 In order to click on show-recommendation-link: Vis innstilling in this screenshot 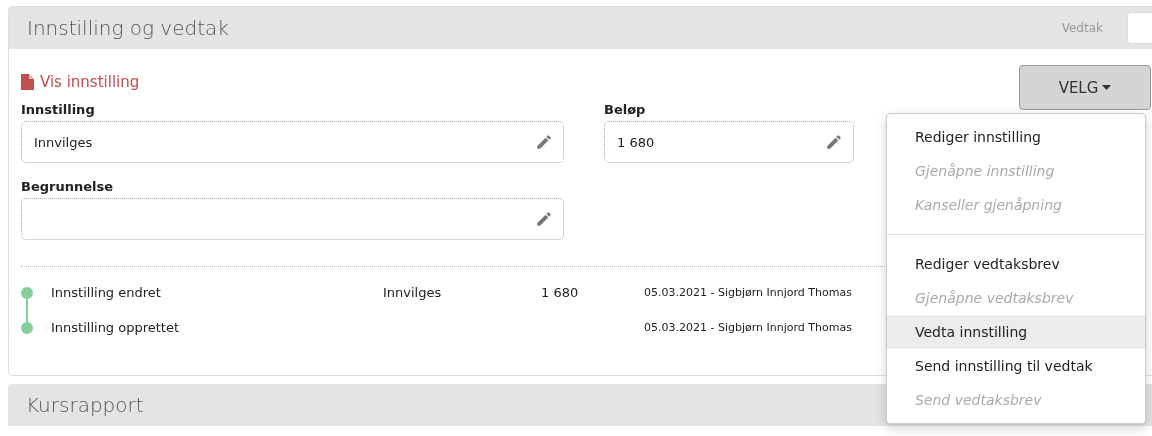, I will do `click(80, 82)`.